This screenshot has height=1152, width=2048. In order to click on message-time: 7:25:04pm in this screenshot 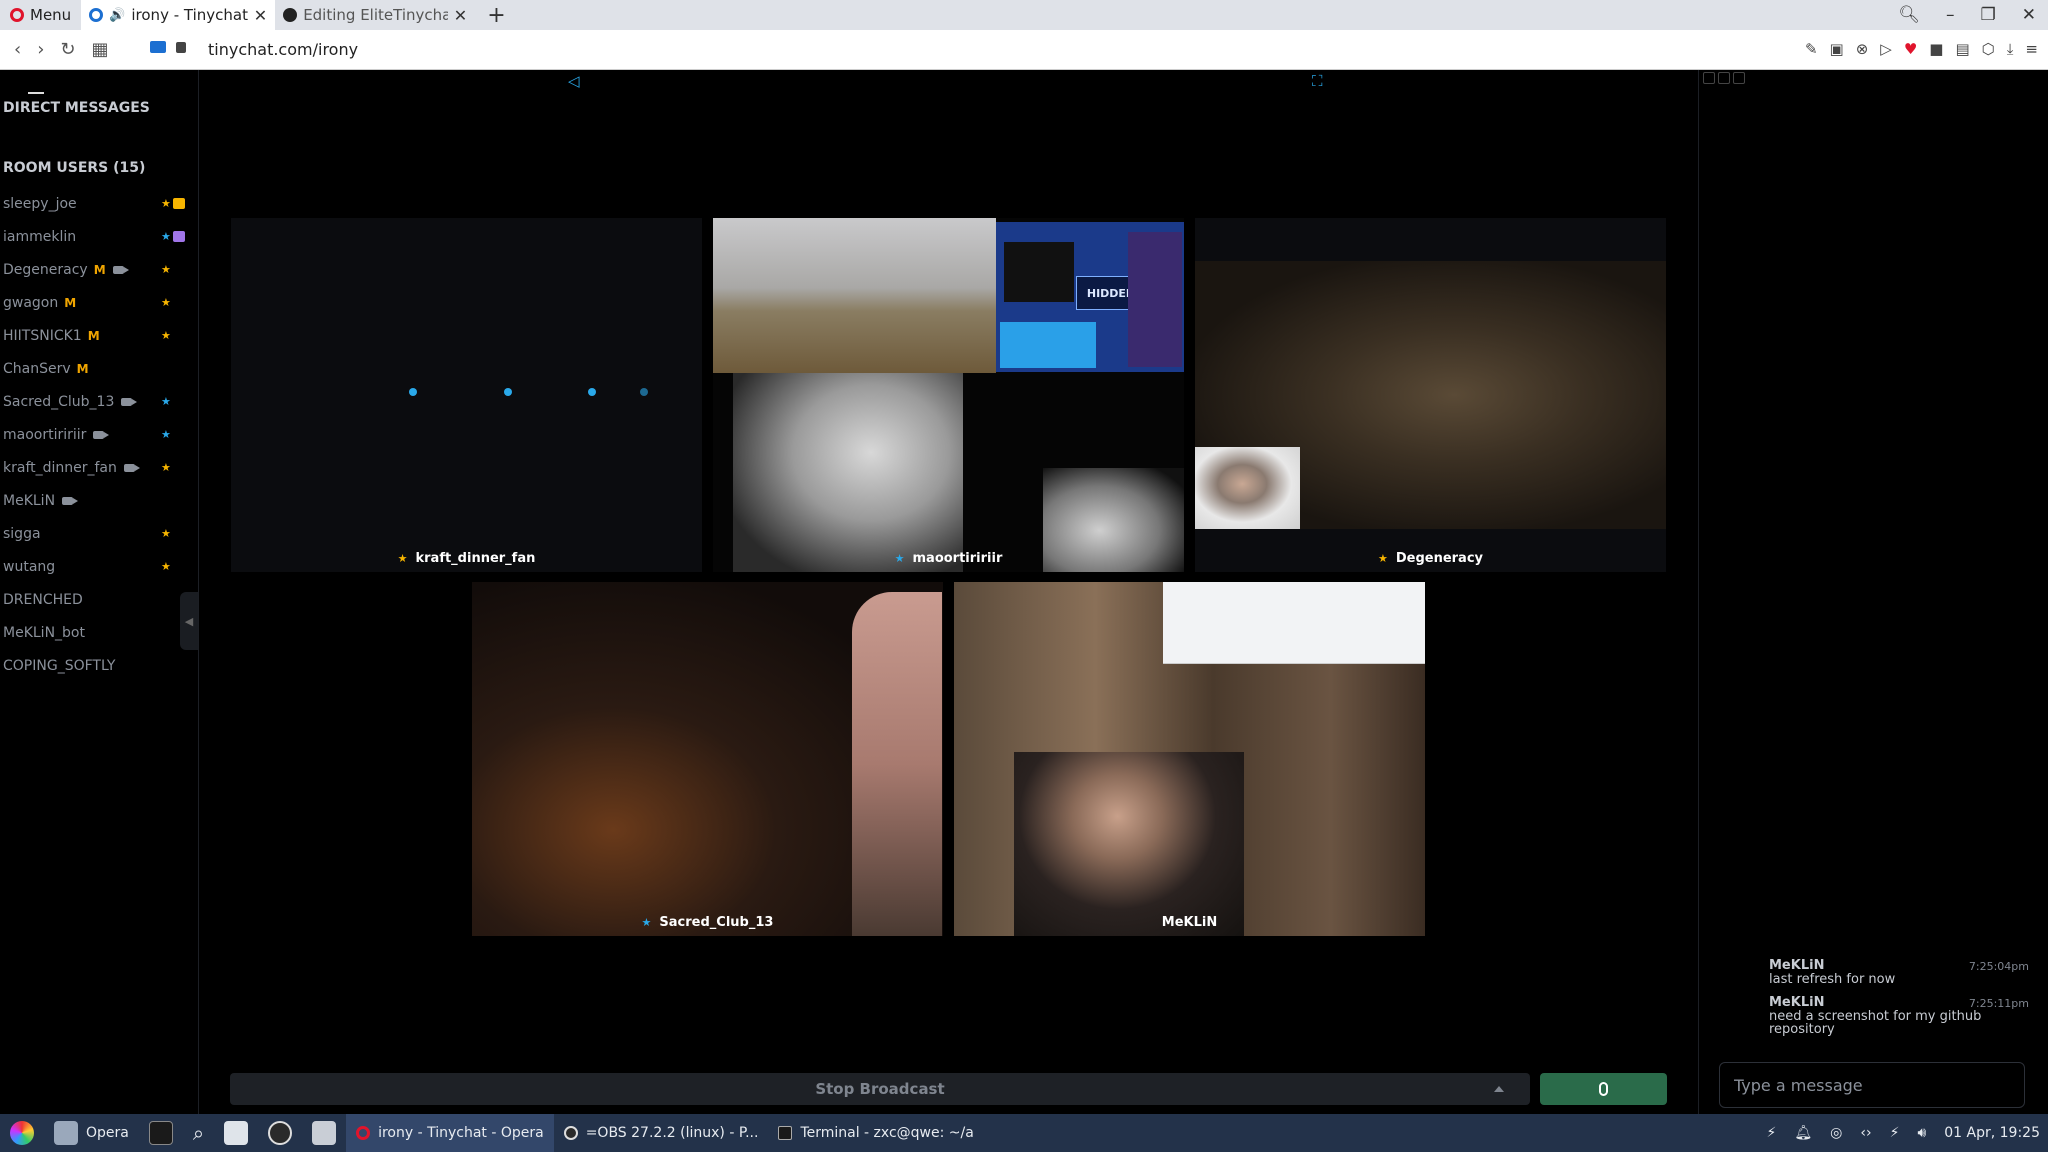, I will do `click(1998, 966)`.